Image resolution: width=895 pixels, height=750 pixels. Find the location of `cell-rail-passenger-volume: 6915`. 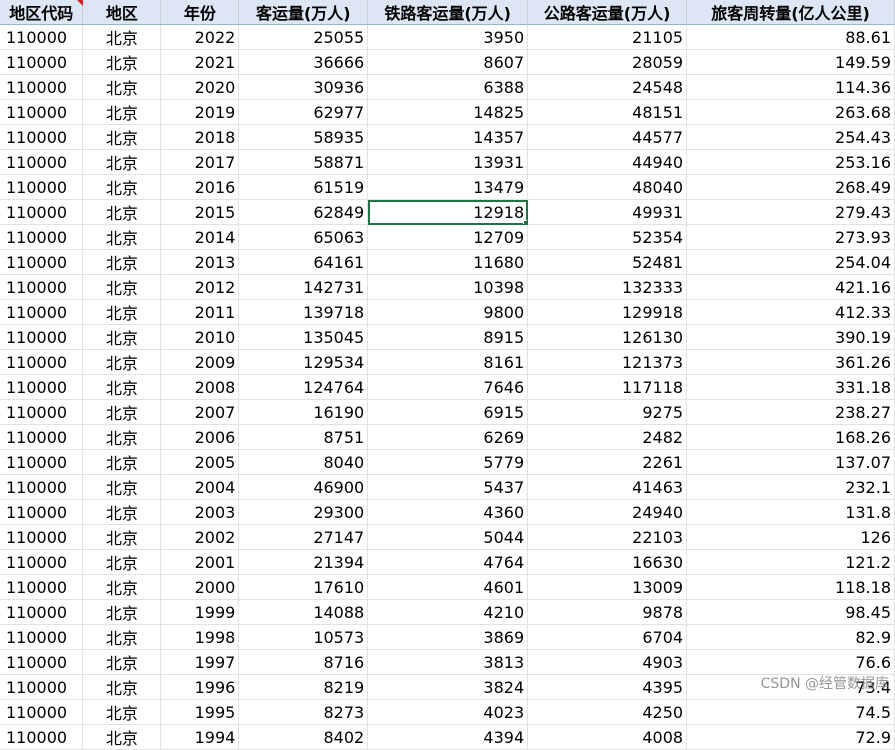

cell-rail-passenger-volume: 6915 is located at coordinates (448, 412).